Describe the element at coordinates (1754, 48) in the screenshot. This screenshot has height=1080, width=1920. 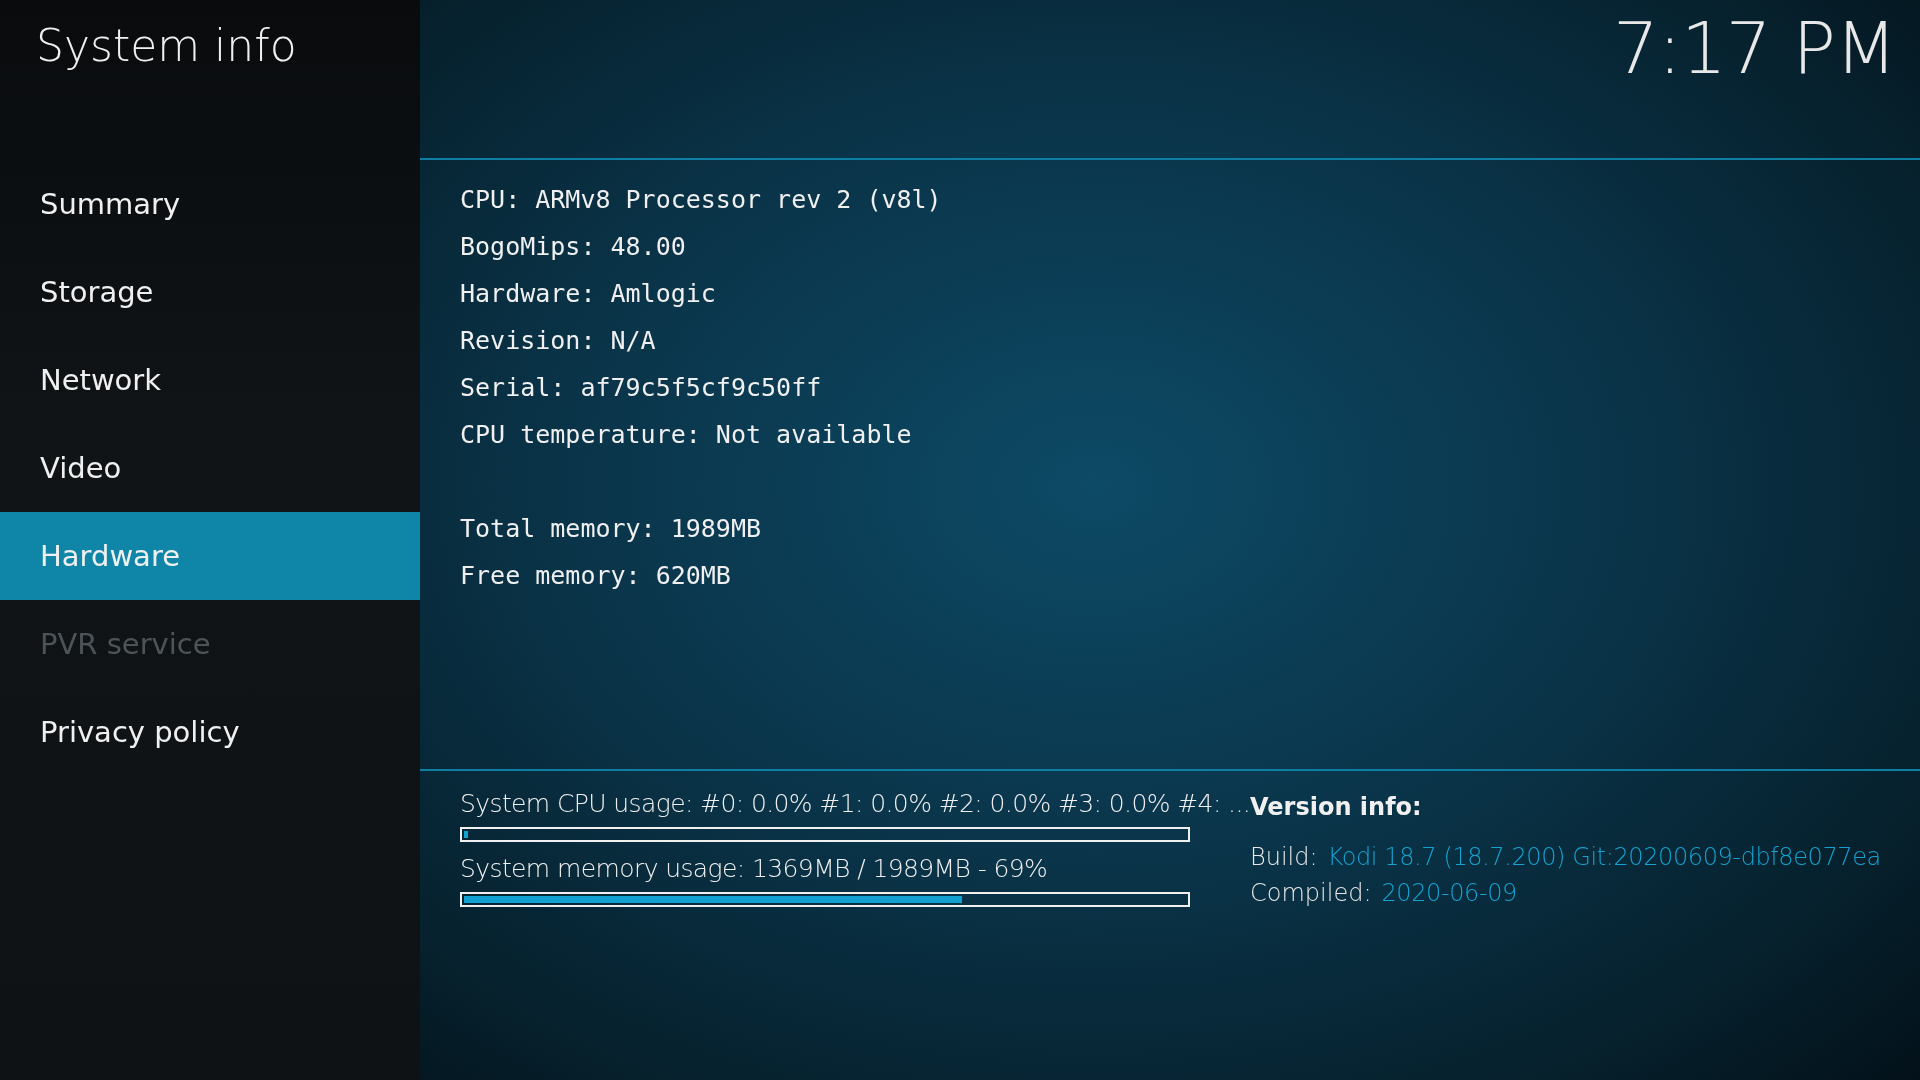
I see `clock: 7:17 PM` at that location.